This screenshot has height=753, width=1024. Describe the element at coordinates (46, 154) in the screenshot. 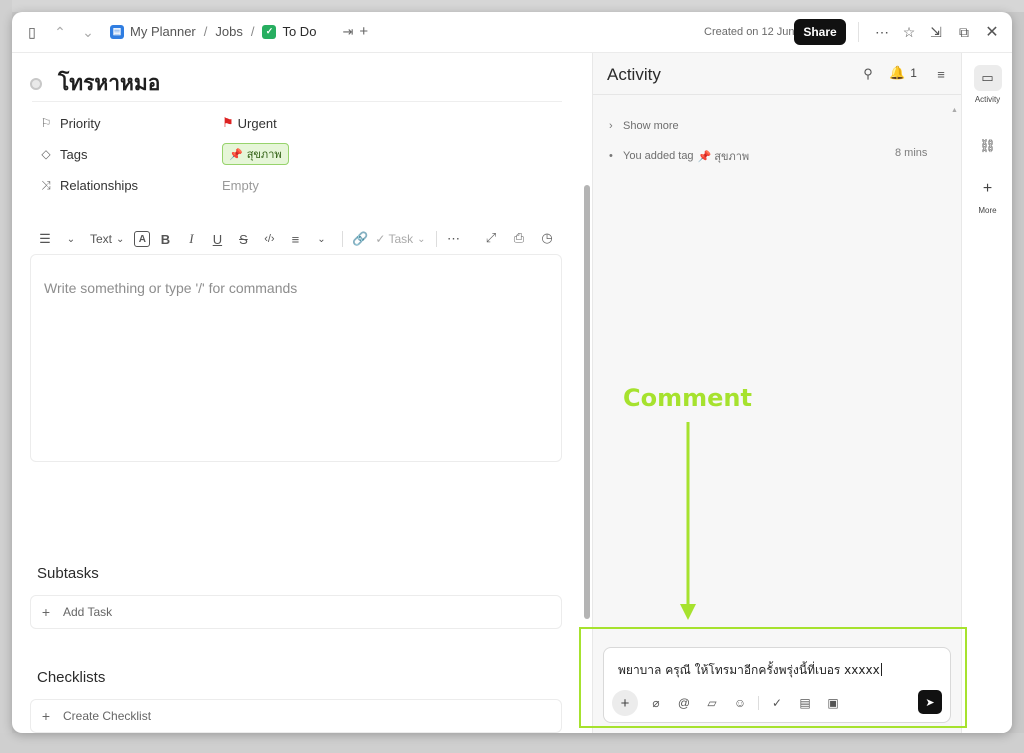

I see `tag-icon: ◇` at that location.